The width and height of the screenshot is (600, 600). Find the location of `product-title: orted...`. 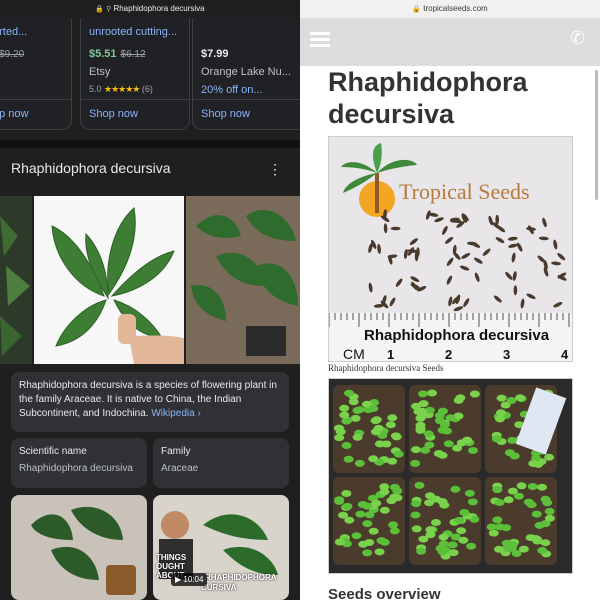

product-title: orted... is located at coordinates (13, 32).